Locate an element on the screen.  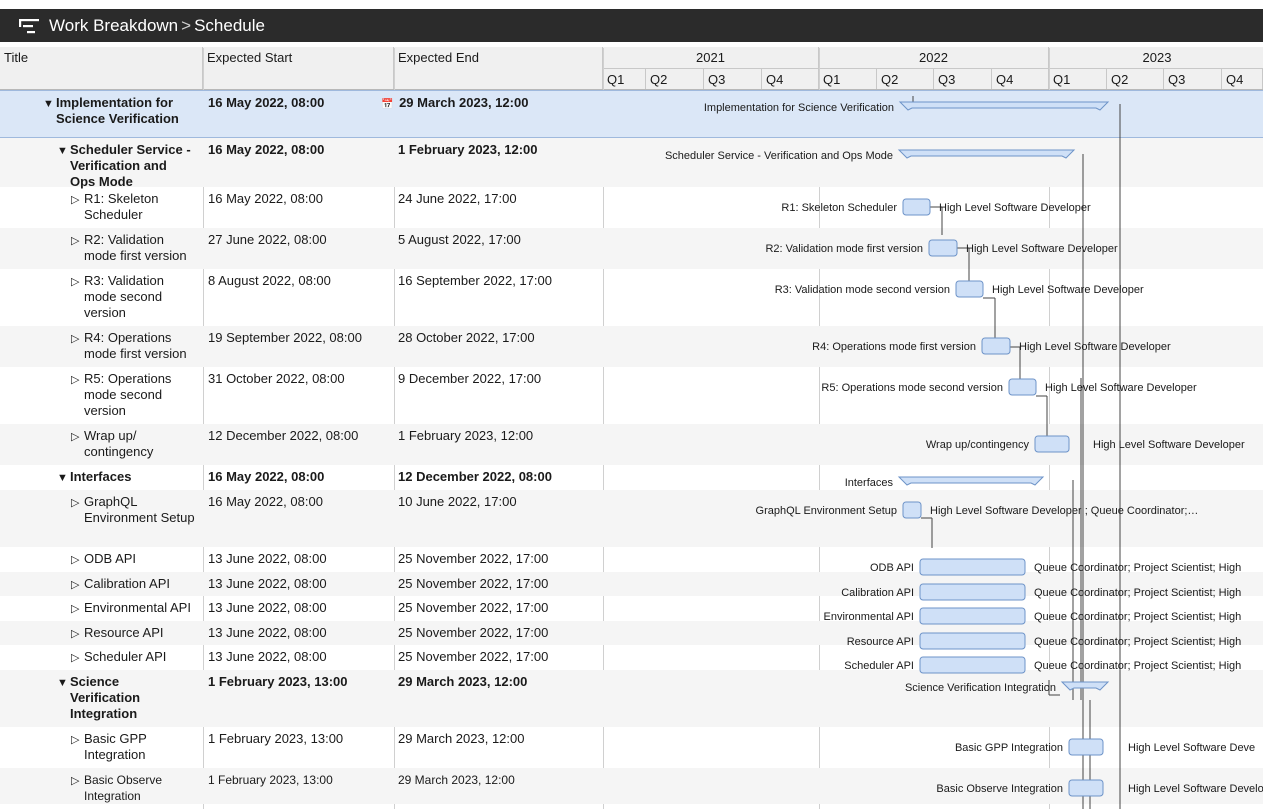
timeline-quarter: Q1 is located at coordinates (624, 78).